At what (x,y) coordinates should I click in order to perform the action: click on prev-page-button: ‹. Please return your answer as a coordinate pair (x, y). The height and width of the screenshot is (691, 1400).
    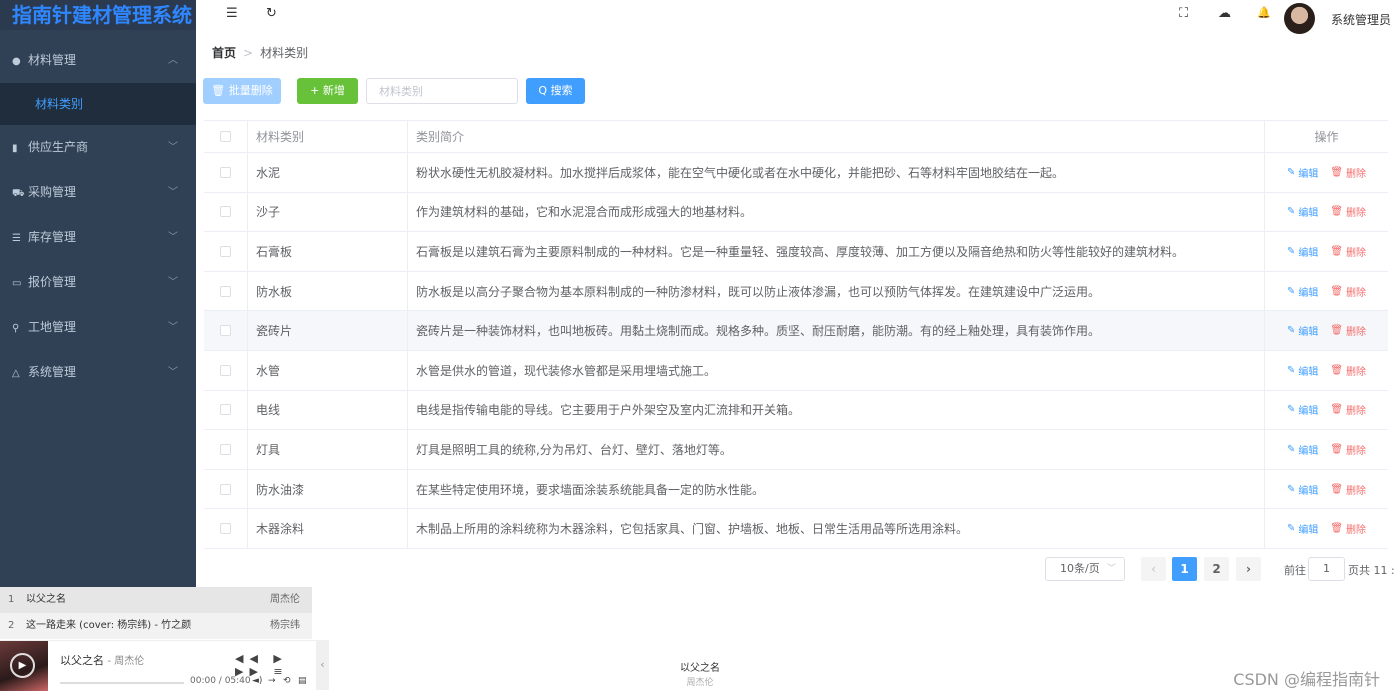
    Looking at the image, I should click on (1153, 569).